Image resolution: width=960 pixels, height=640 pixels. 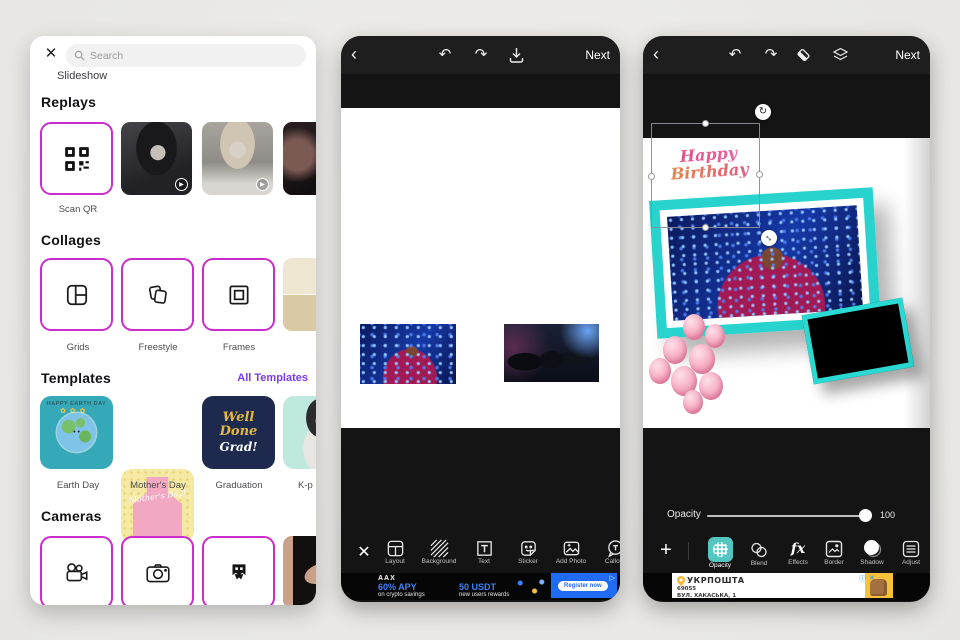 I want to click on tool-callout: Callout, so click(x=606, y=552).